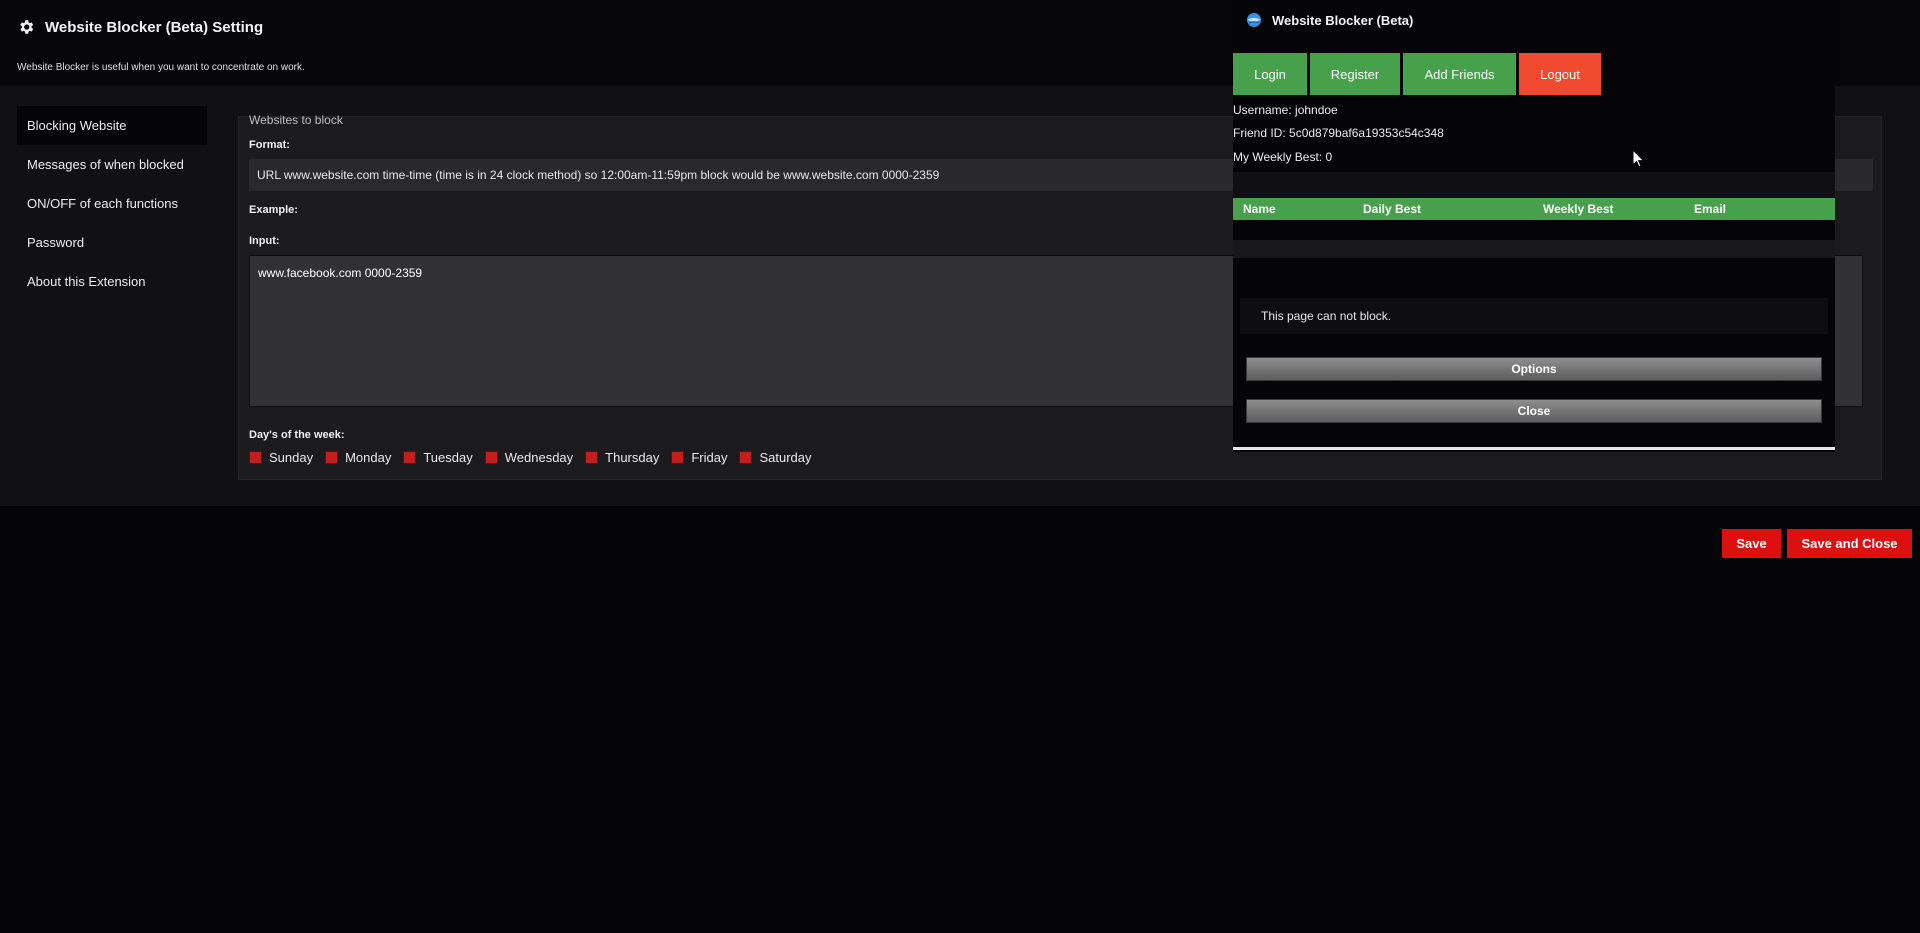 The width and height of the screenshot is (1920, 933). Describe the element at coordinates (1578, 209) in the screenshot. I see `column-weekly-best: Weekly Best` at that location.